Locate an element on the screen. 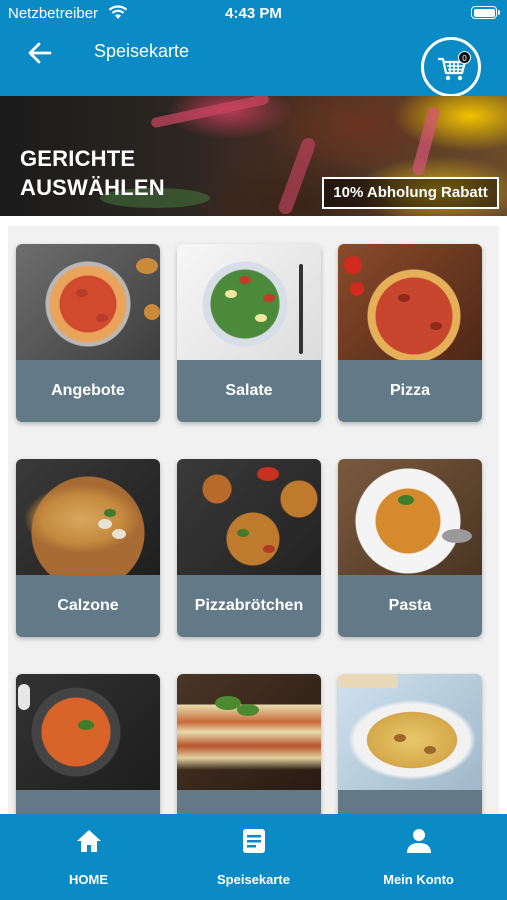 The image size is (507, 900). category-card-calzone: Calzone is located at coordinates (88, 548).